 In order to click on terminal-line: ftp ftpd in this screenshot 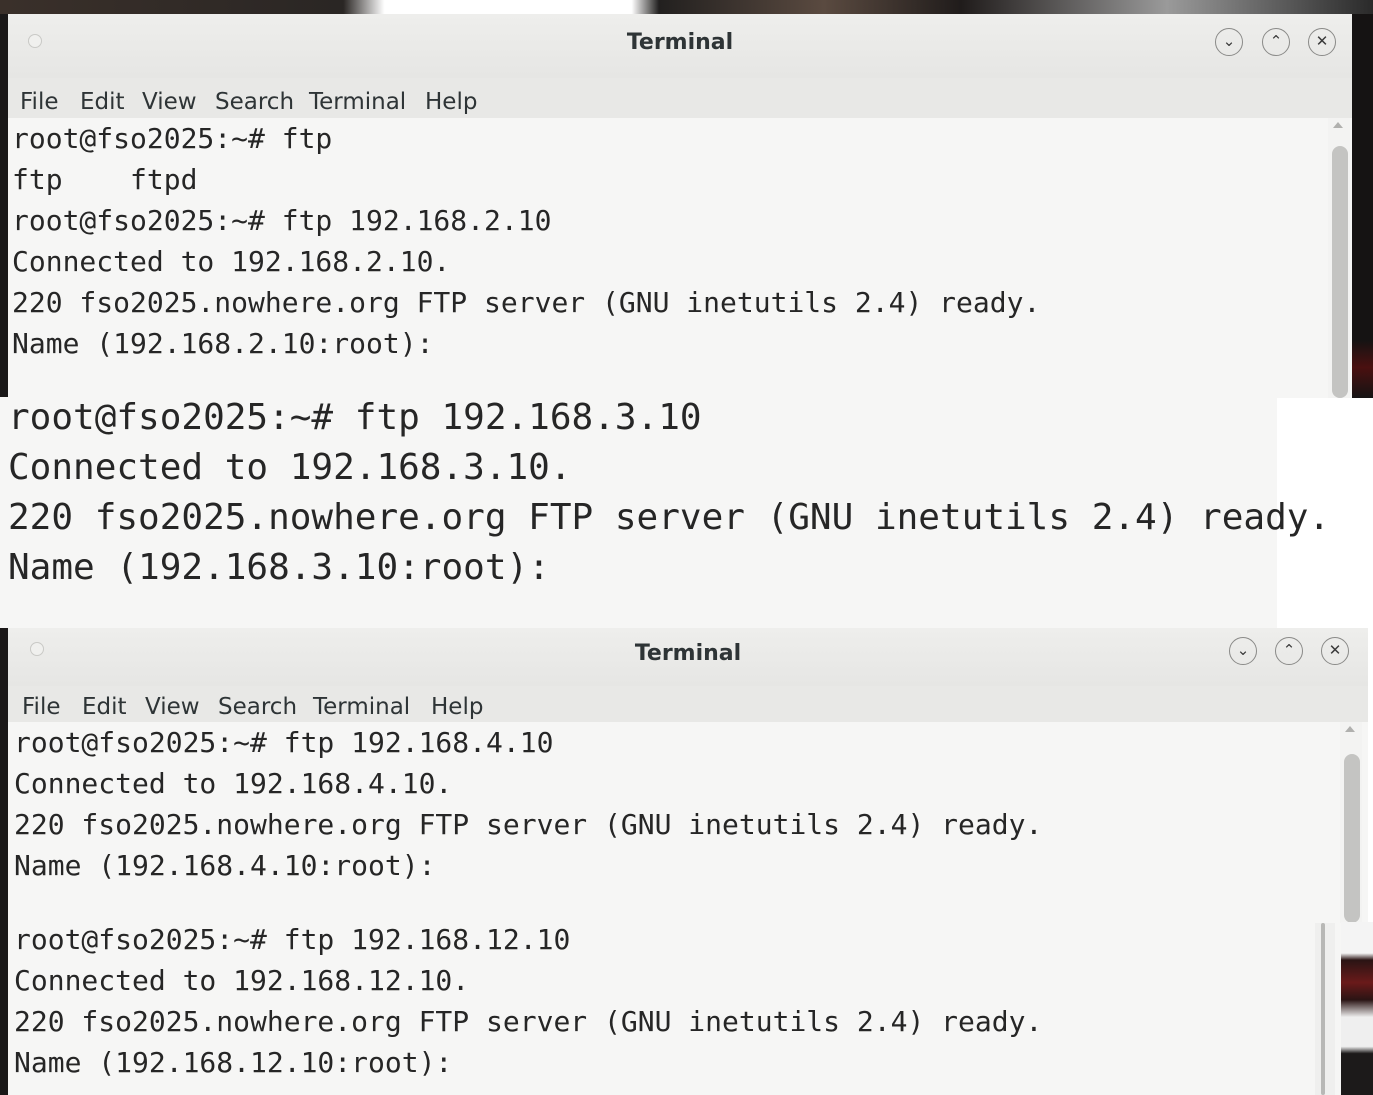, I will do `click(105, 179)`.